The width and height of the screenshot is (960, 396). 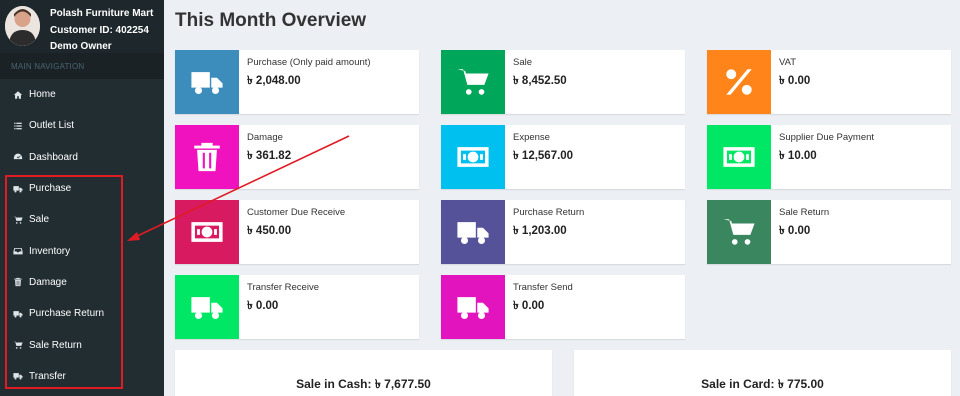 What do you see at coordinates (549, 212) in the screenshot?
I see `info-box-label: Purchase Return` at bounding box center [549, 212].